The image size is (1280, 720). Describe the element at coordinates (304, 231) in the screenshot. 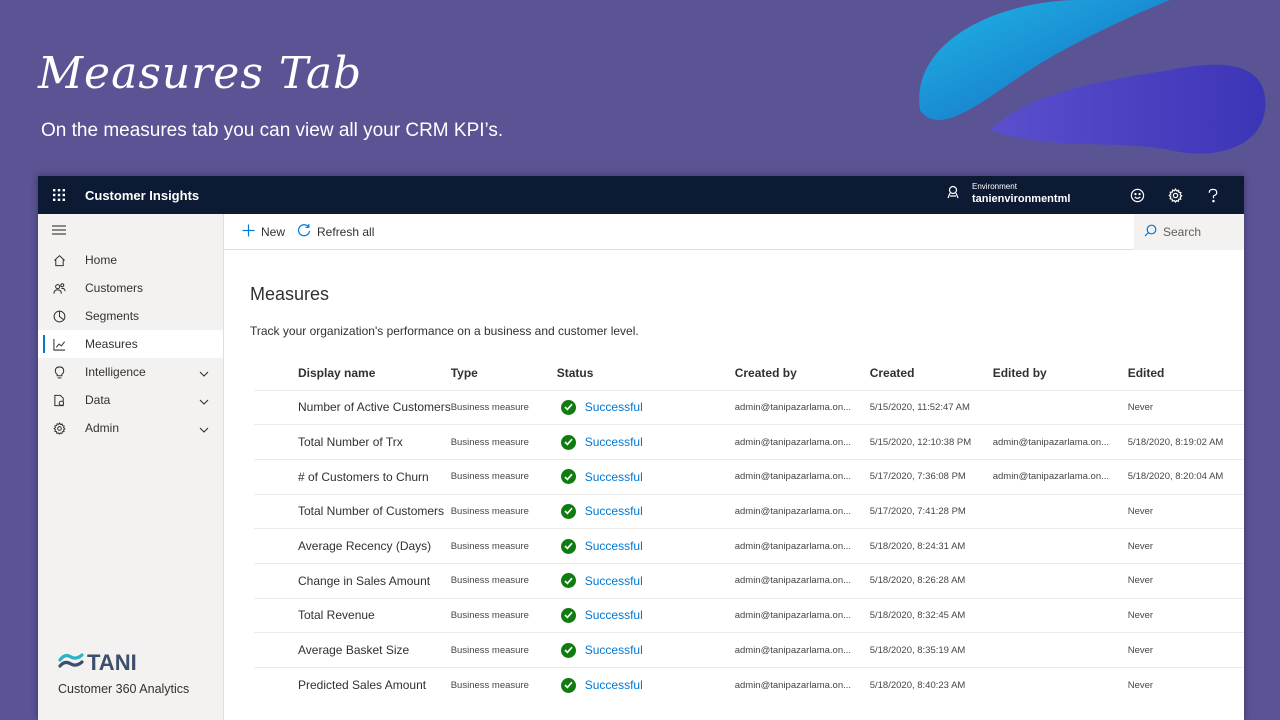

I see `refresh-icon` at that location.